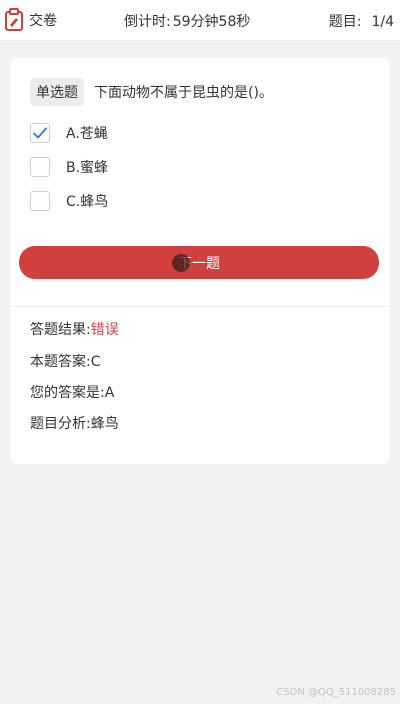 The width and height of the screenshot is (400, 704). What do you see at coordinates (14, 20) in the screenshot?
I see `clipboard-icon` at bounding box center [14, 20].